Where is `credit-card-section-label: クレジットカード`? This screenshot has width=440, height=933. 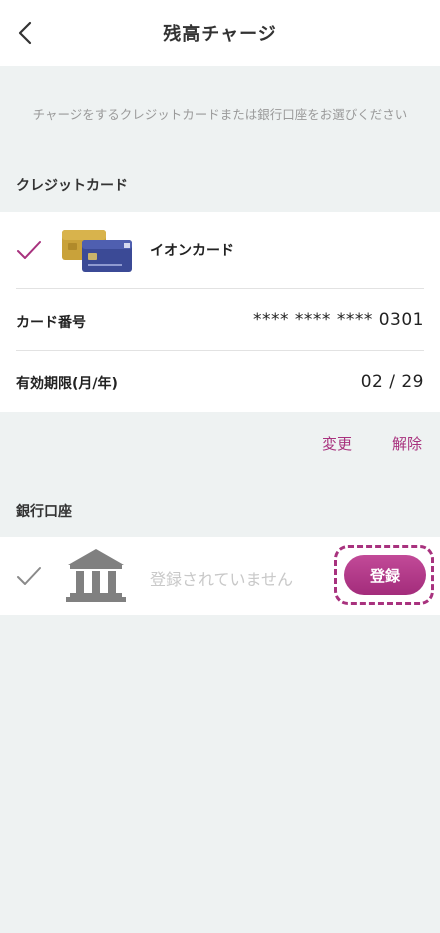
credit-card-section-label: クレジットカード is located at coordinates (72, 186).